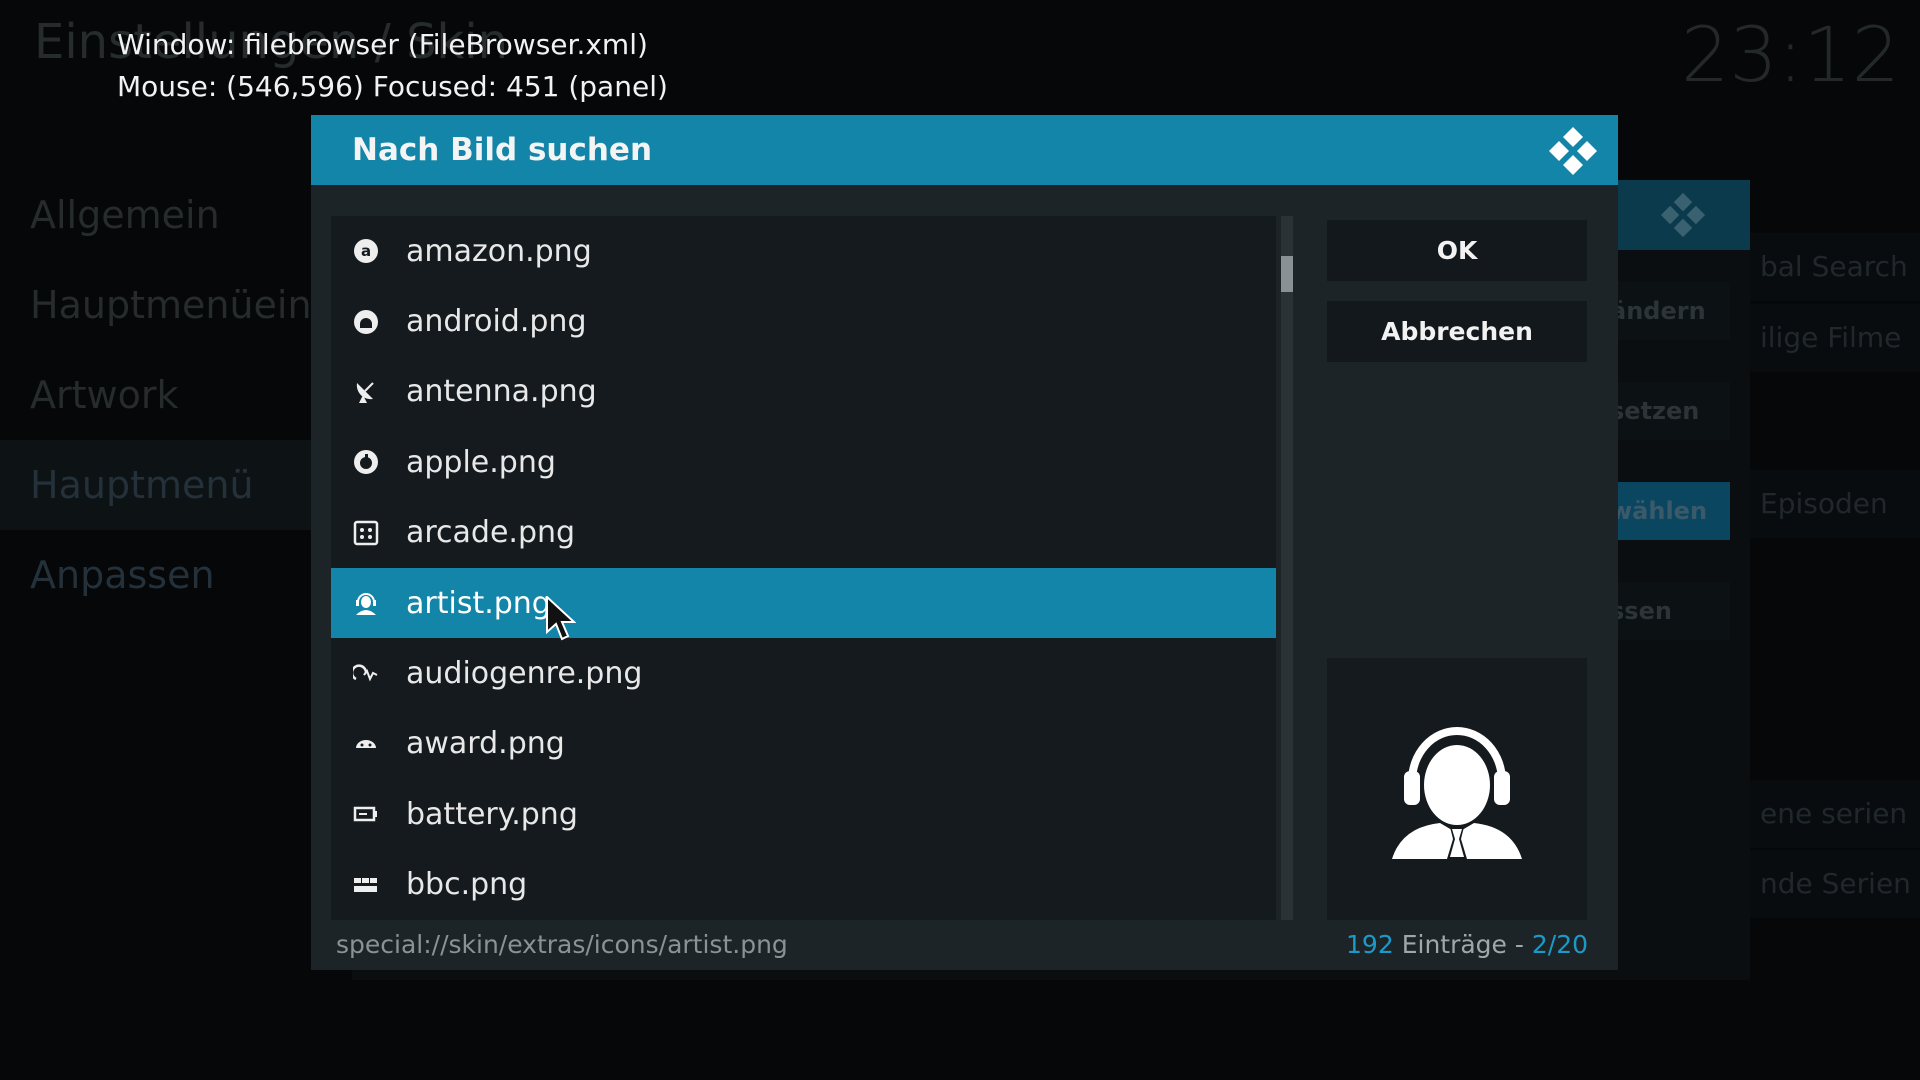 The width and height of the screenshot is (1920, 1080). I want to click on background-item-episodes: Episoden, so click(1835, 504).